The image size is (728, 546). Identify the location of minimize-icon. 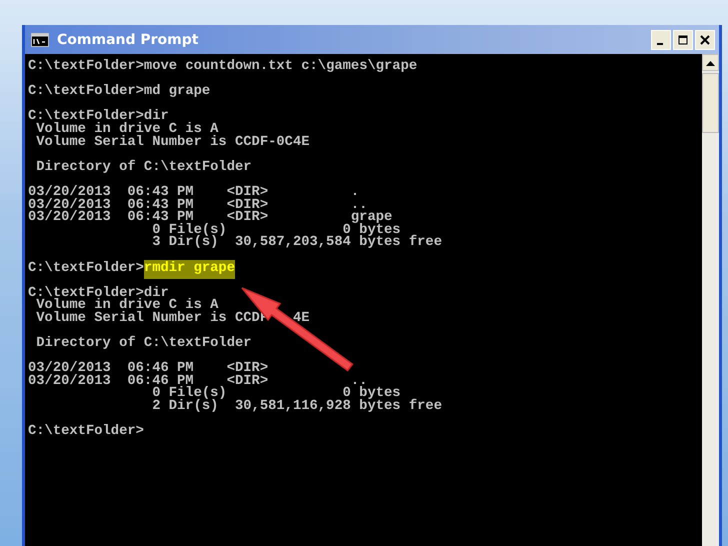
(659, 43).